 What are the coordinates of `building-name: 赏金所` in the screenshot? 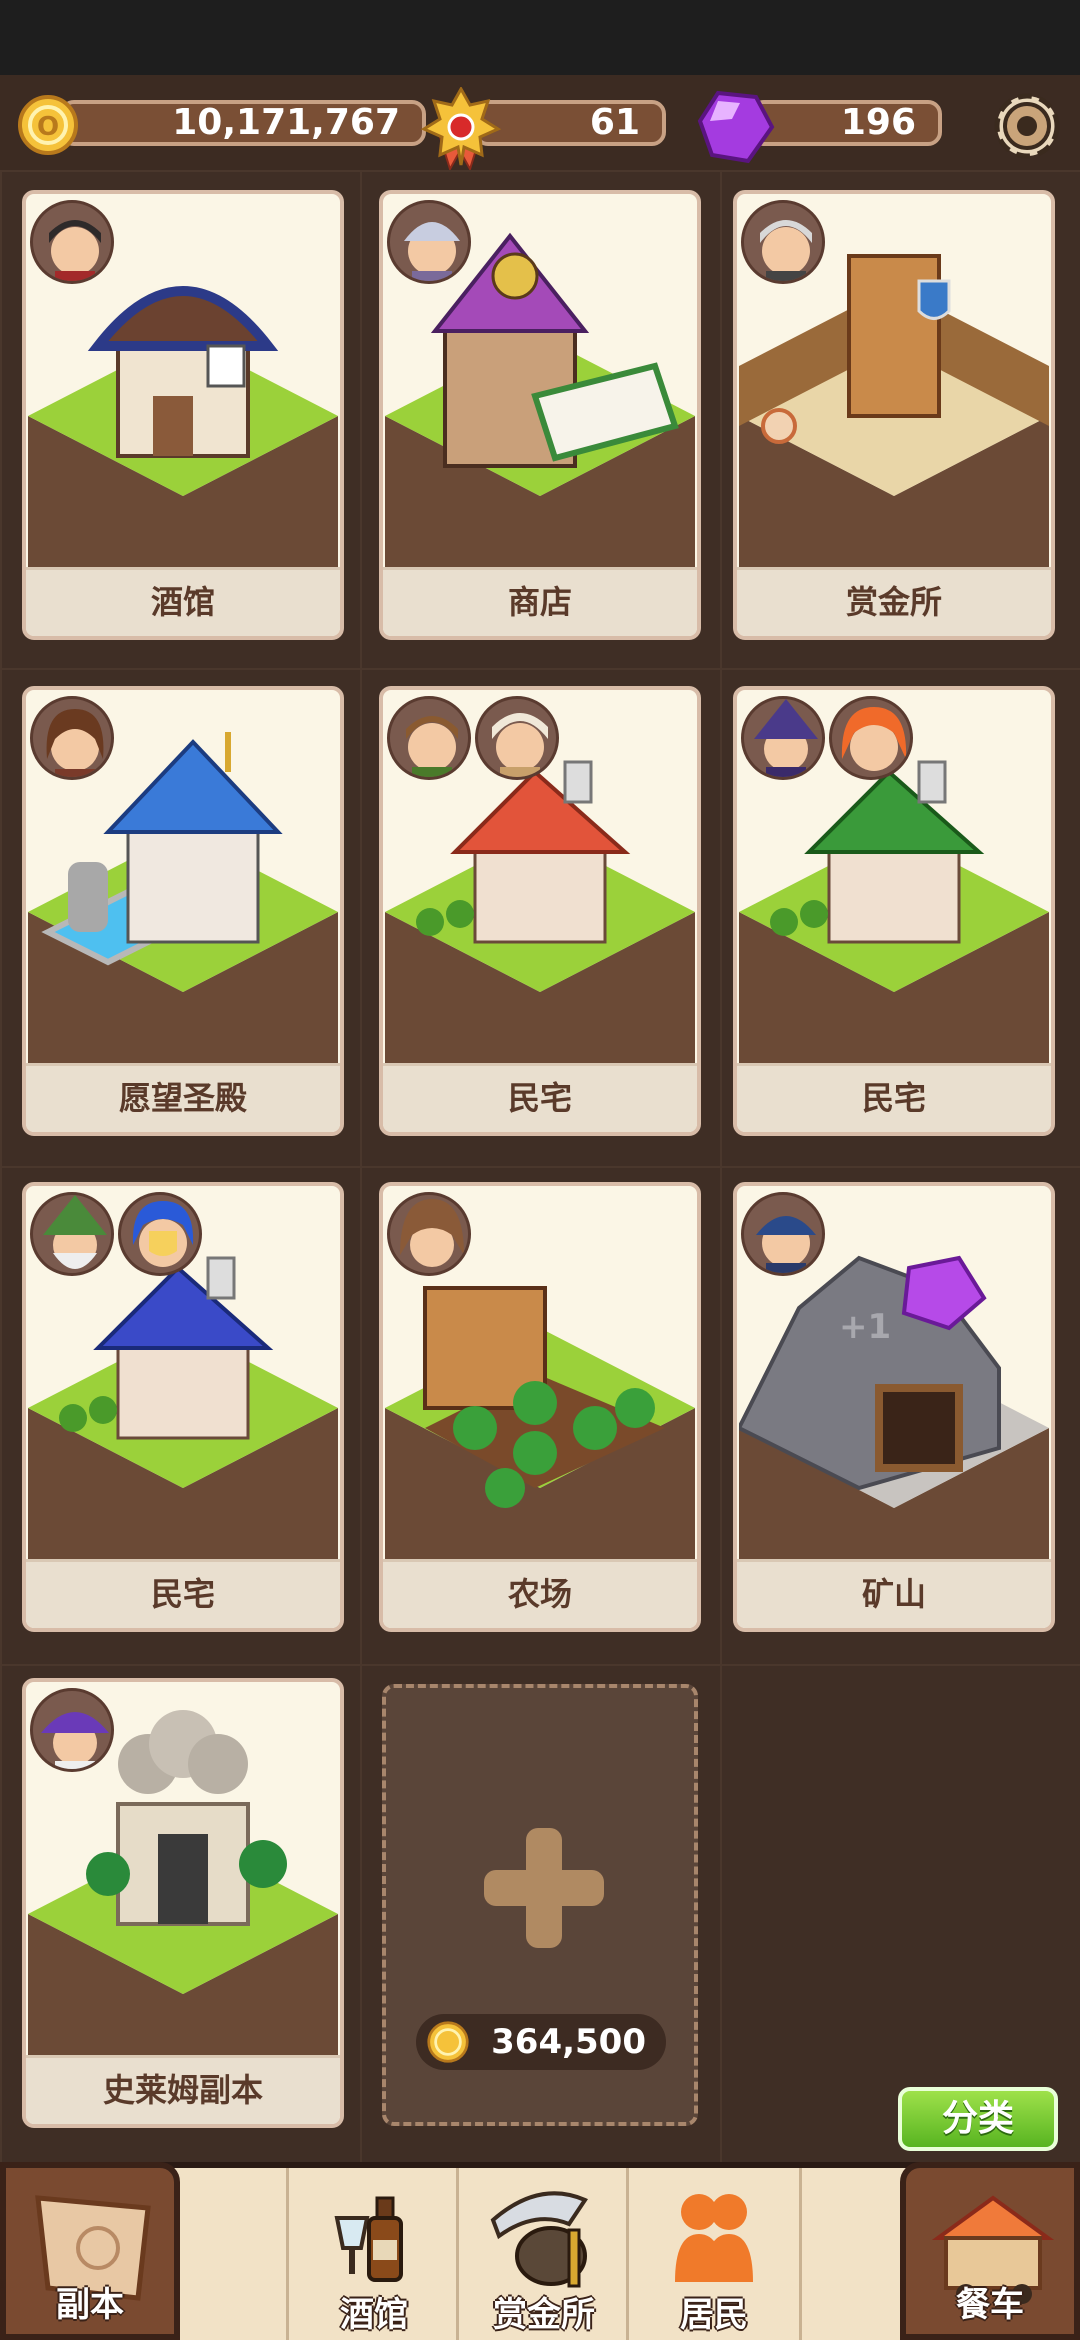 It's located at (894, 601).